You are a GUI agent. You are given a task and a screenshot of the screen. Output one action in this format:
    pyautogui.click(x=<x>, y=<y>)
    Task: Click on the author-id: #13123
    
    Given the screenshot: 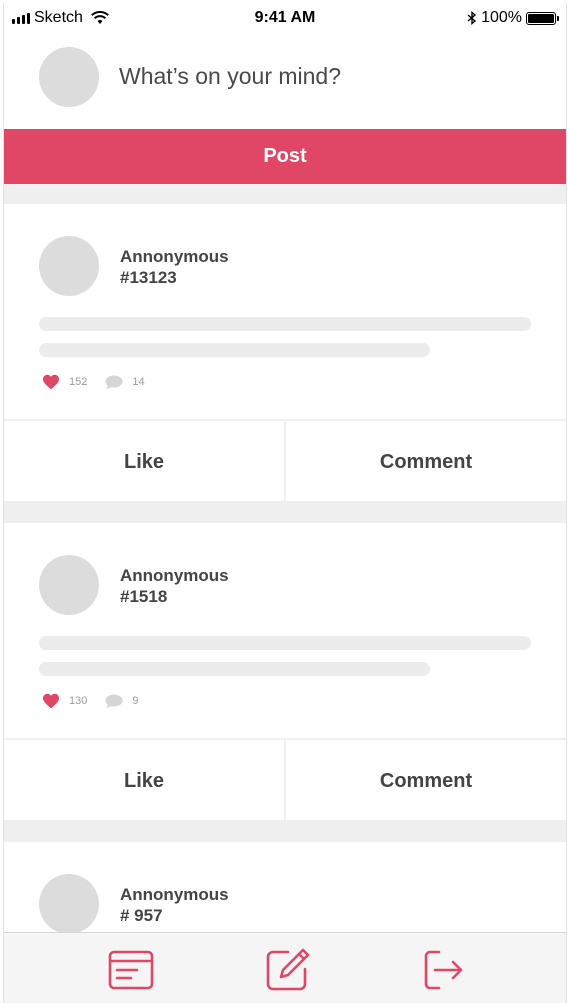 What is the action you would take?
    pyautogui.click(x=148, y=277)
    